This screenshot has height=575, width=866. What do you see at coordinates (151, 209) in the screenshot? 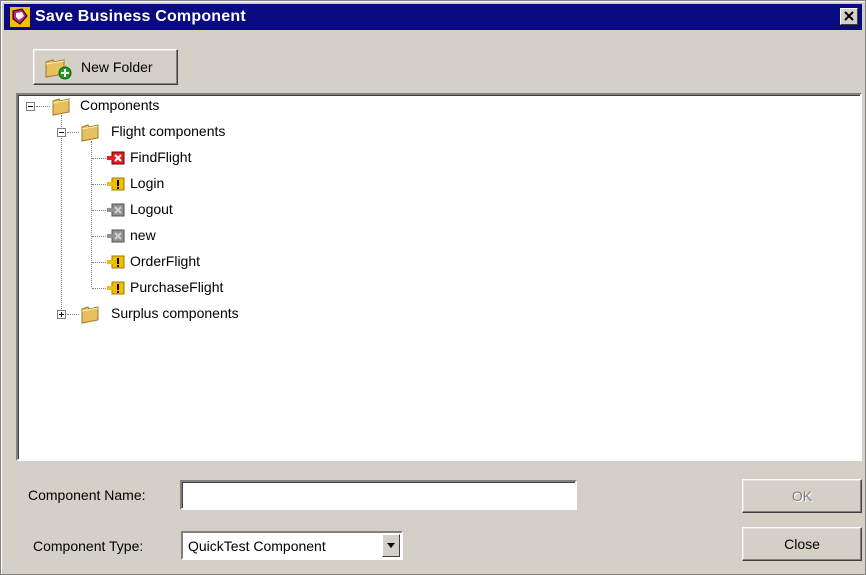
I see `tree-label: Logout` at bounding box center [151, 209].